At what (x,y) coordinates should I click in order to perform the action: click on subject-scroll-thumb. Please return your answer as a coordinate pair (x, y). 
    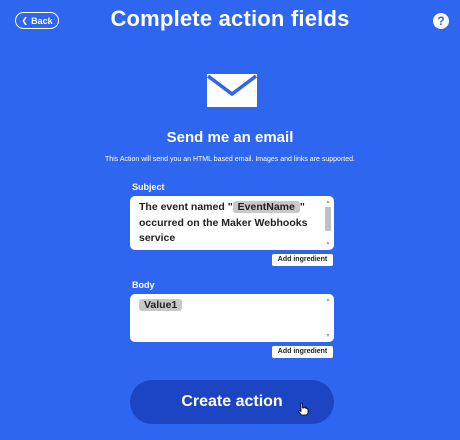
    Looking at the image, I should click on (328, 219).